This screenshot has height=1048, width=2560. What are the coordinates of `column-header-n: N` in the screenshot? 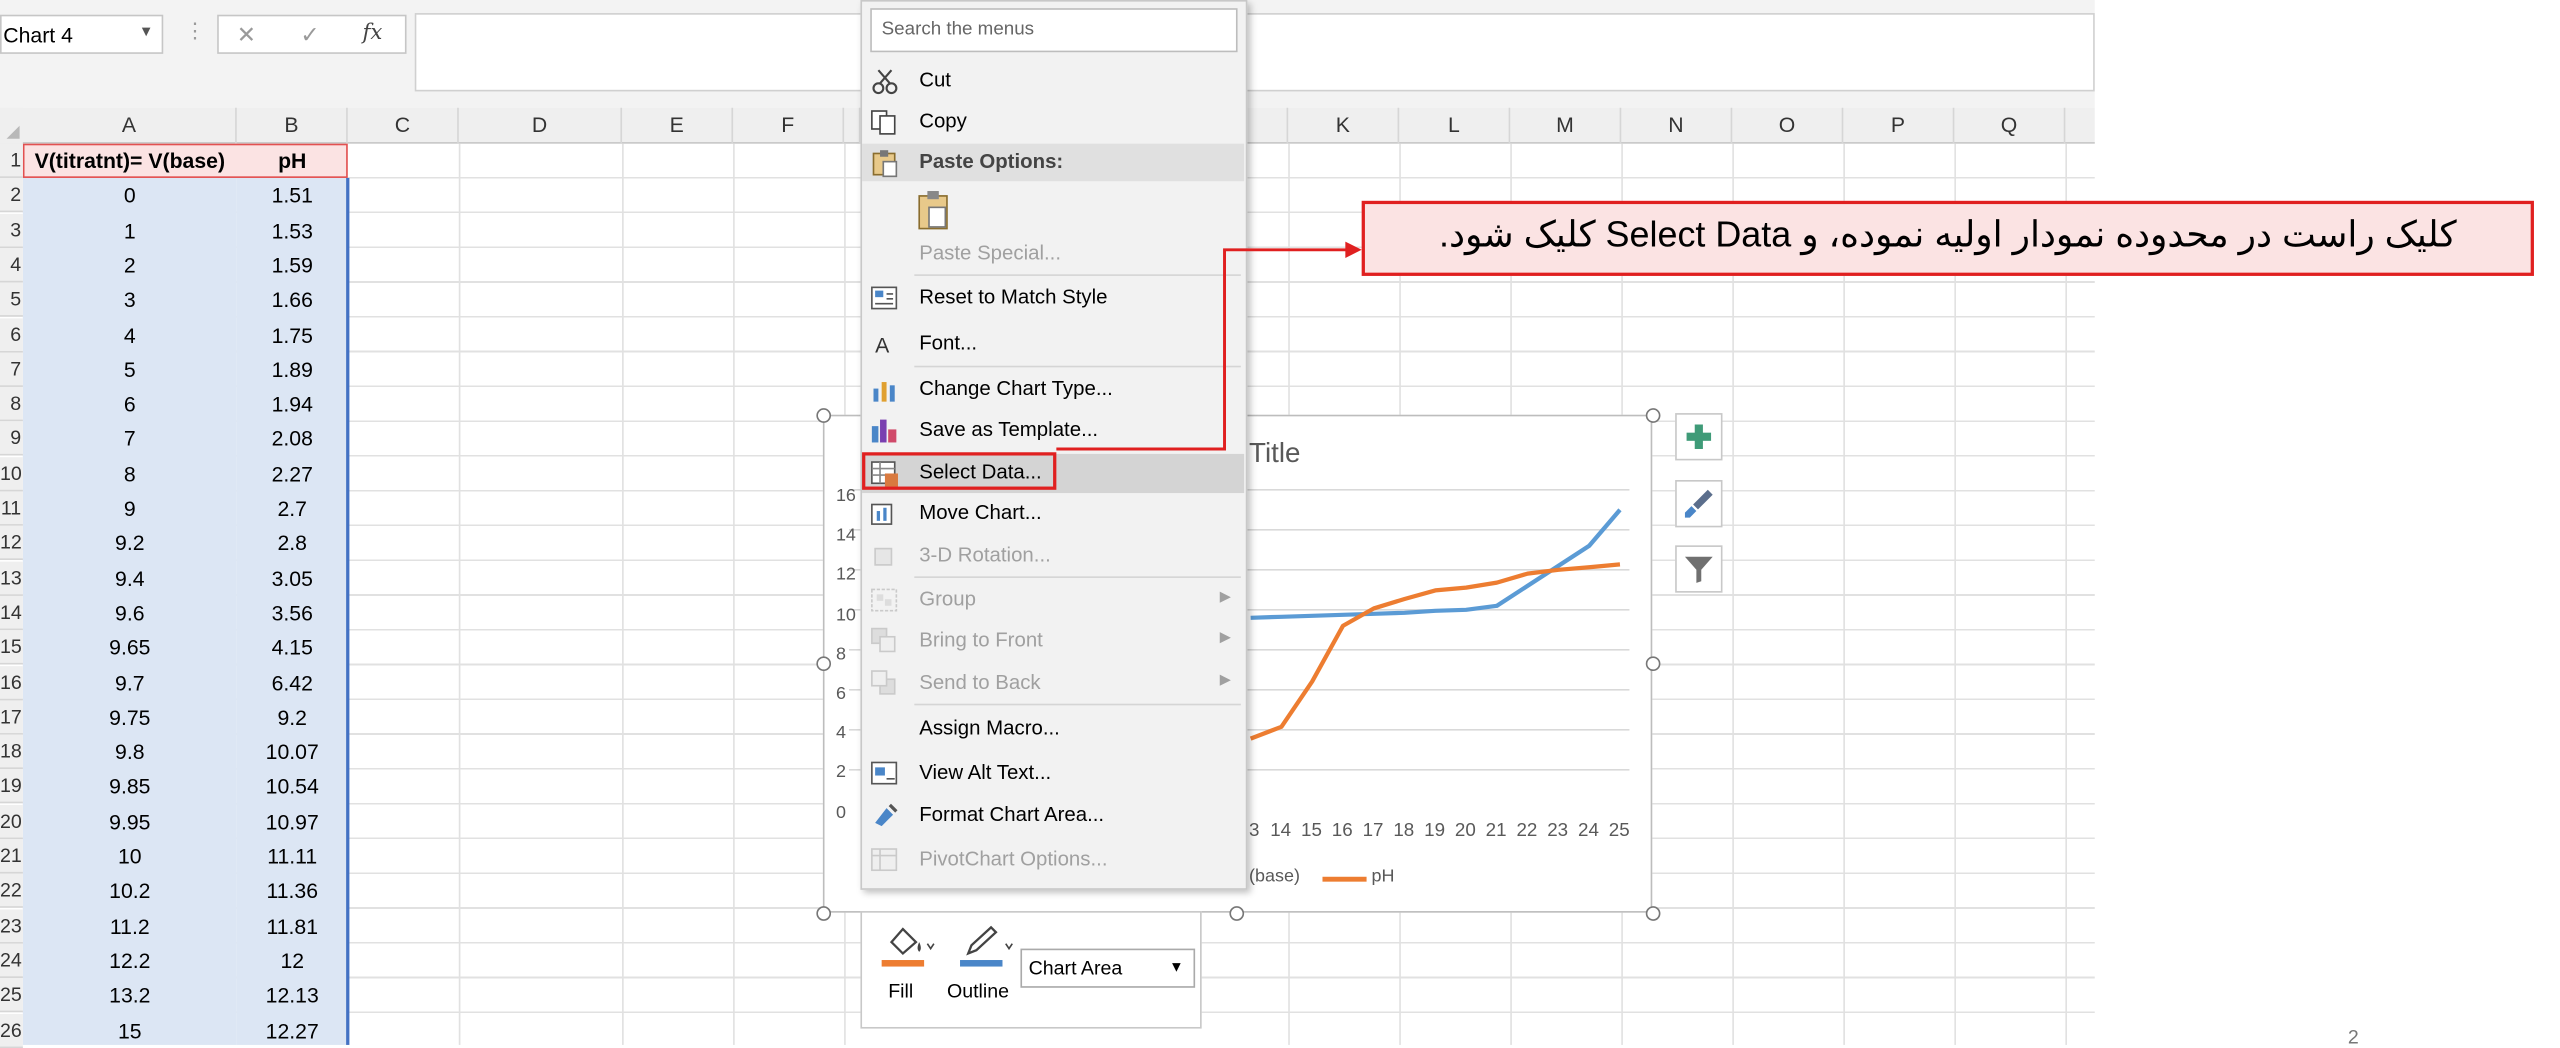 It's located at (1677, 125).